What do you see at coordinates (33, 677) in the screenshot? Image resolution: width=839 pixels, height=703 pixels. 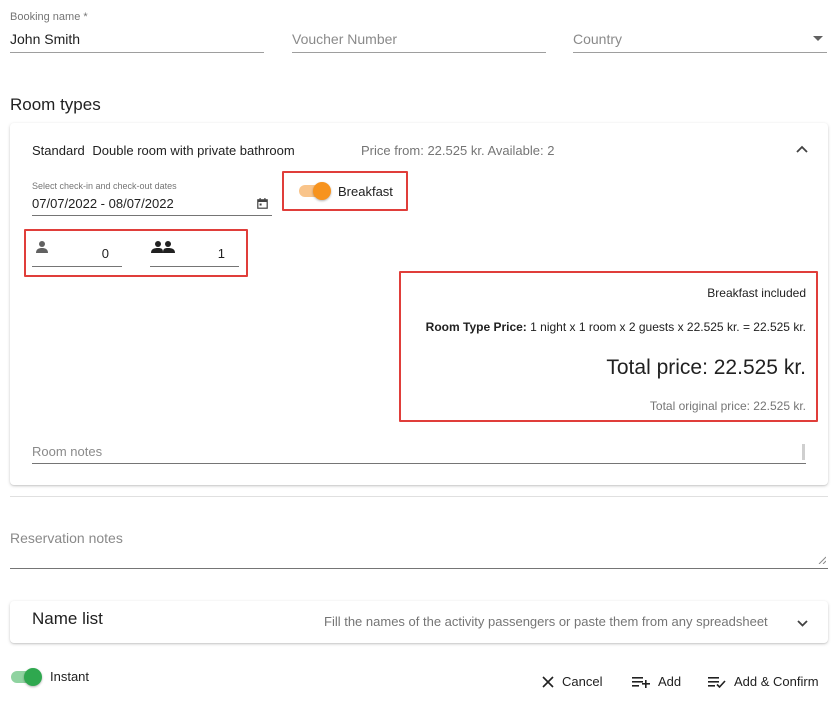 I see `instant-toggle-knob` at bounding box center [33, 677].